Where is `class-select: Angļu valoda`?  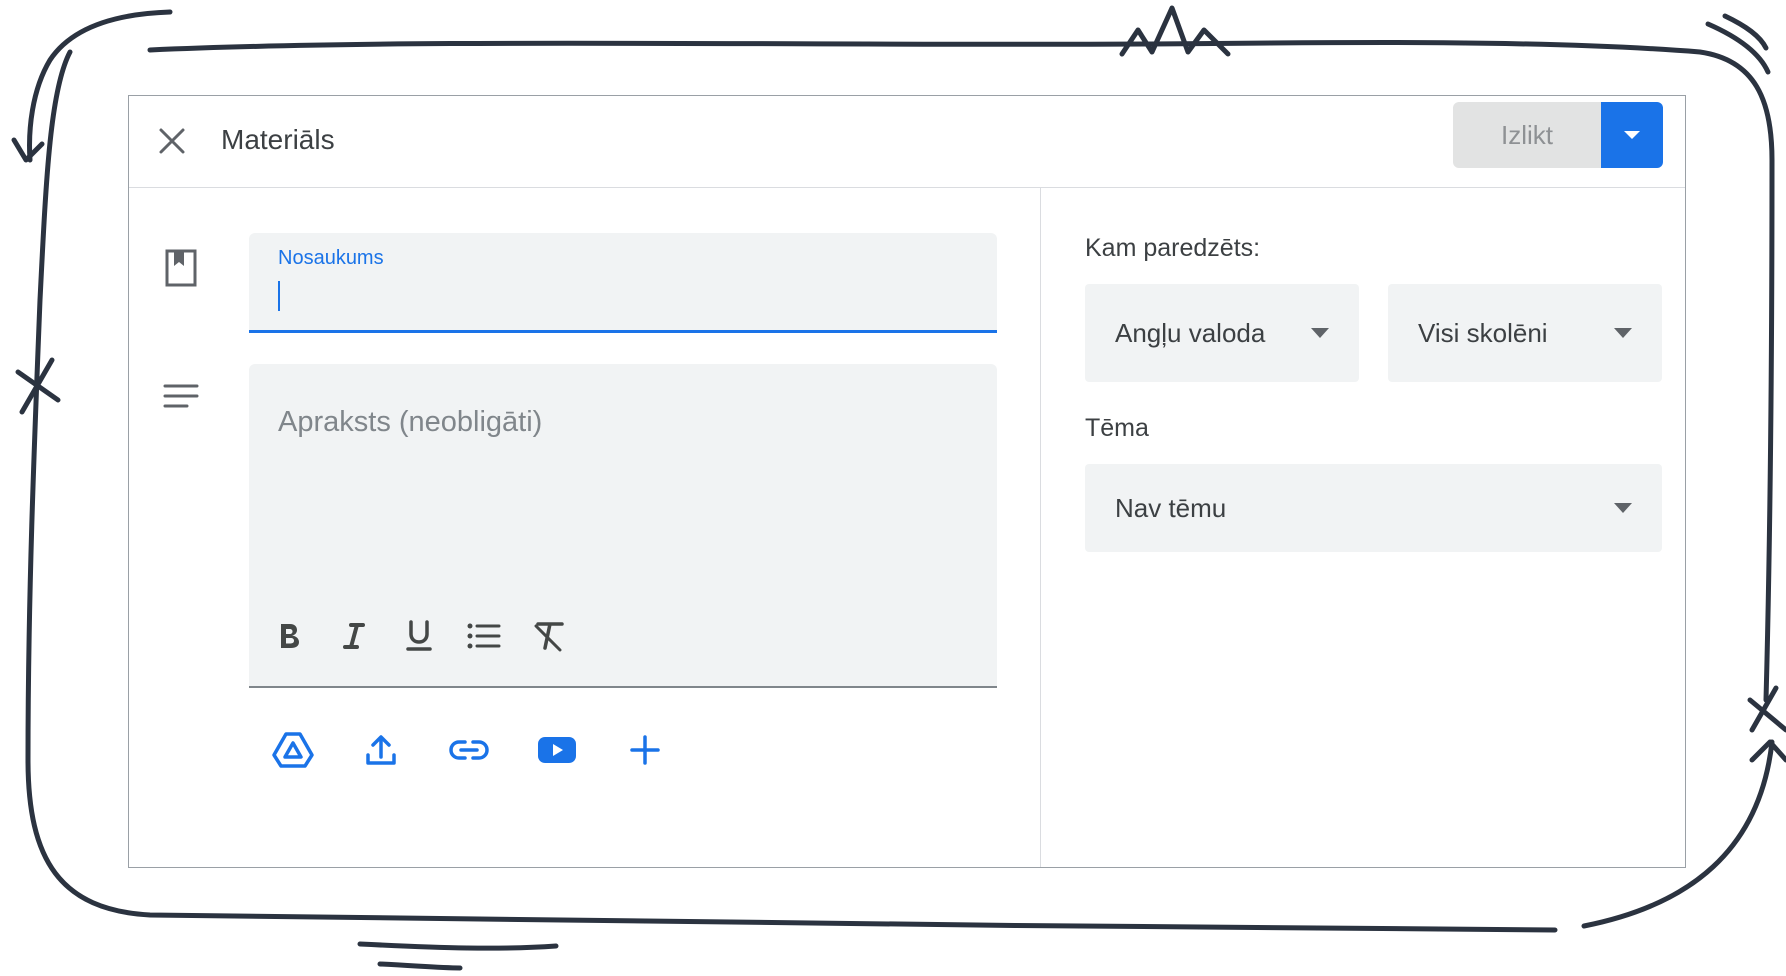
class-select: Angļu valoda is located at coordinates (1222, 333).